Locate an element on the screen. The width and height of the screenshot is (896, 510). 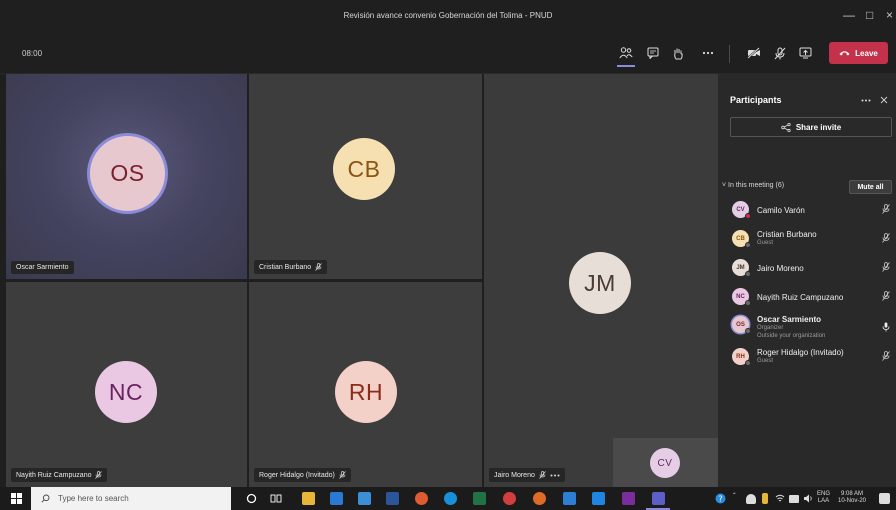
meeting-section-toggle: ˅ In this meeting (6) is located at coordinates (753, 185).